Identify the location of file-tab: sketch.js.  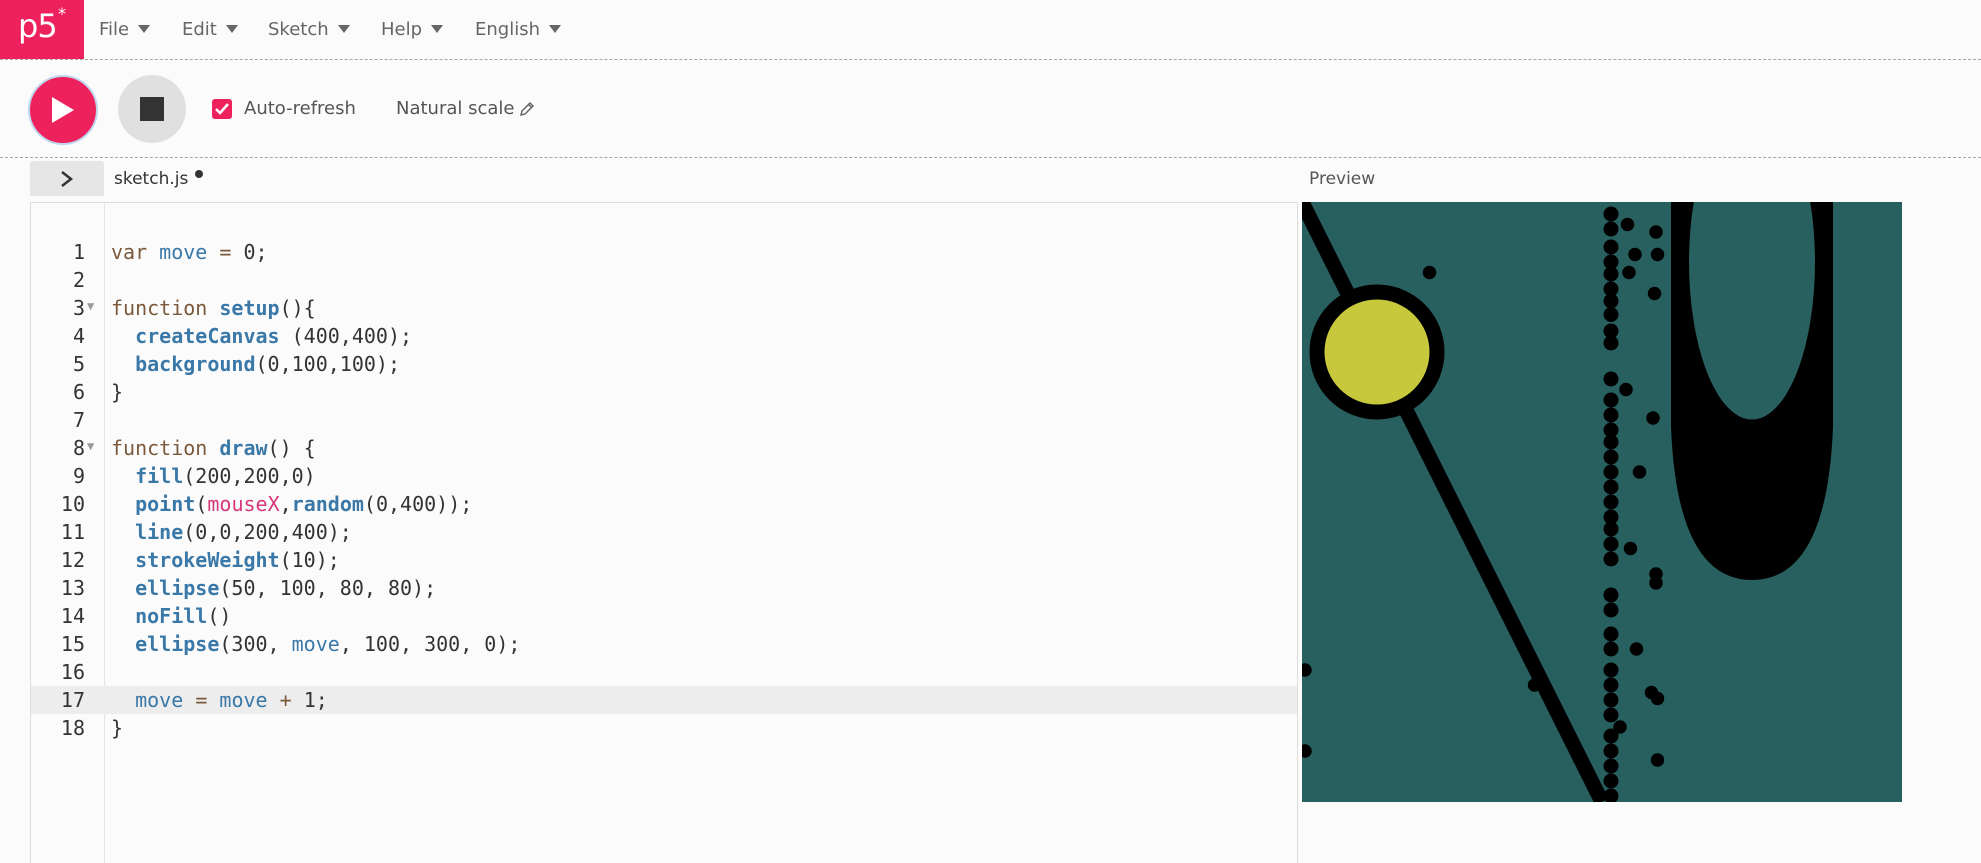
(151, 179).